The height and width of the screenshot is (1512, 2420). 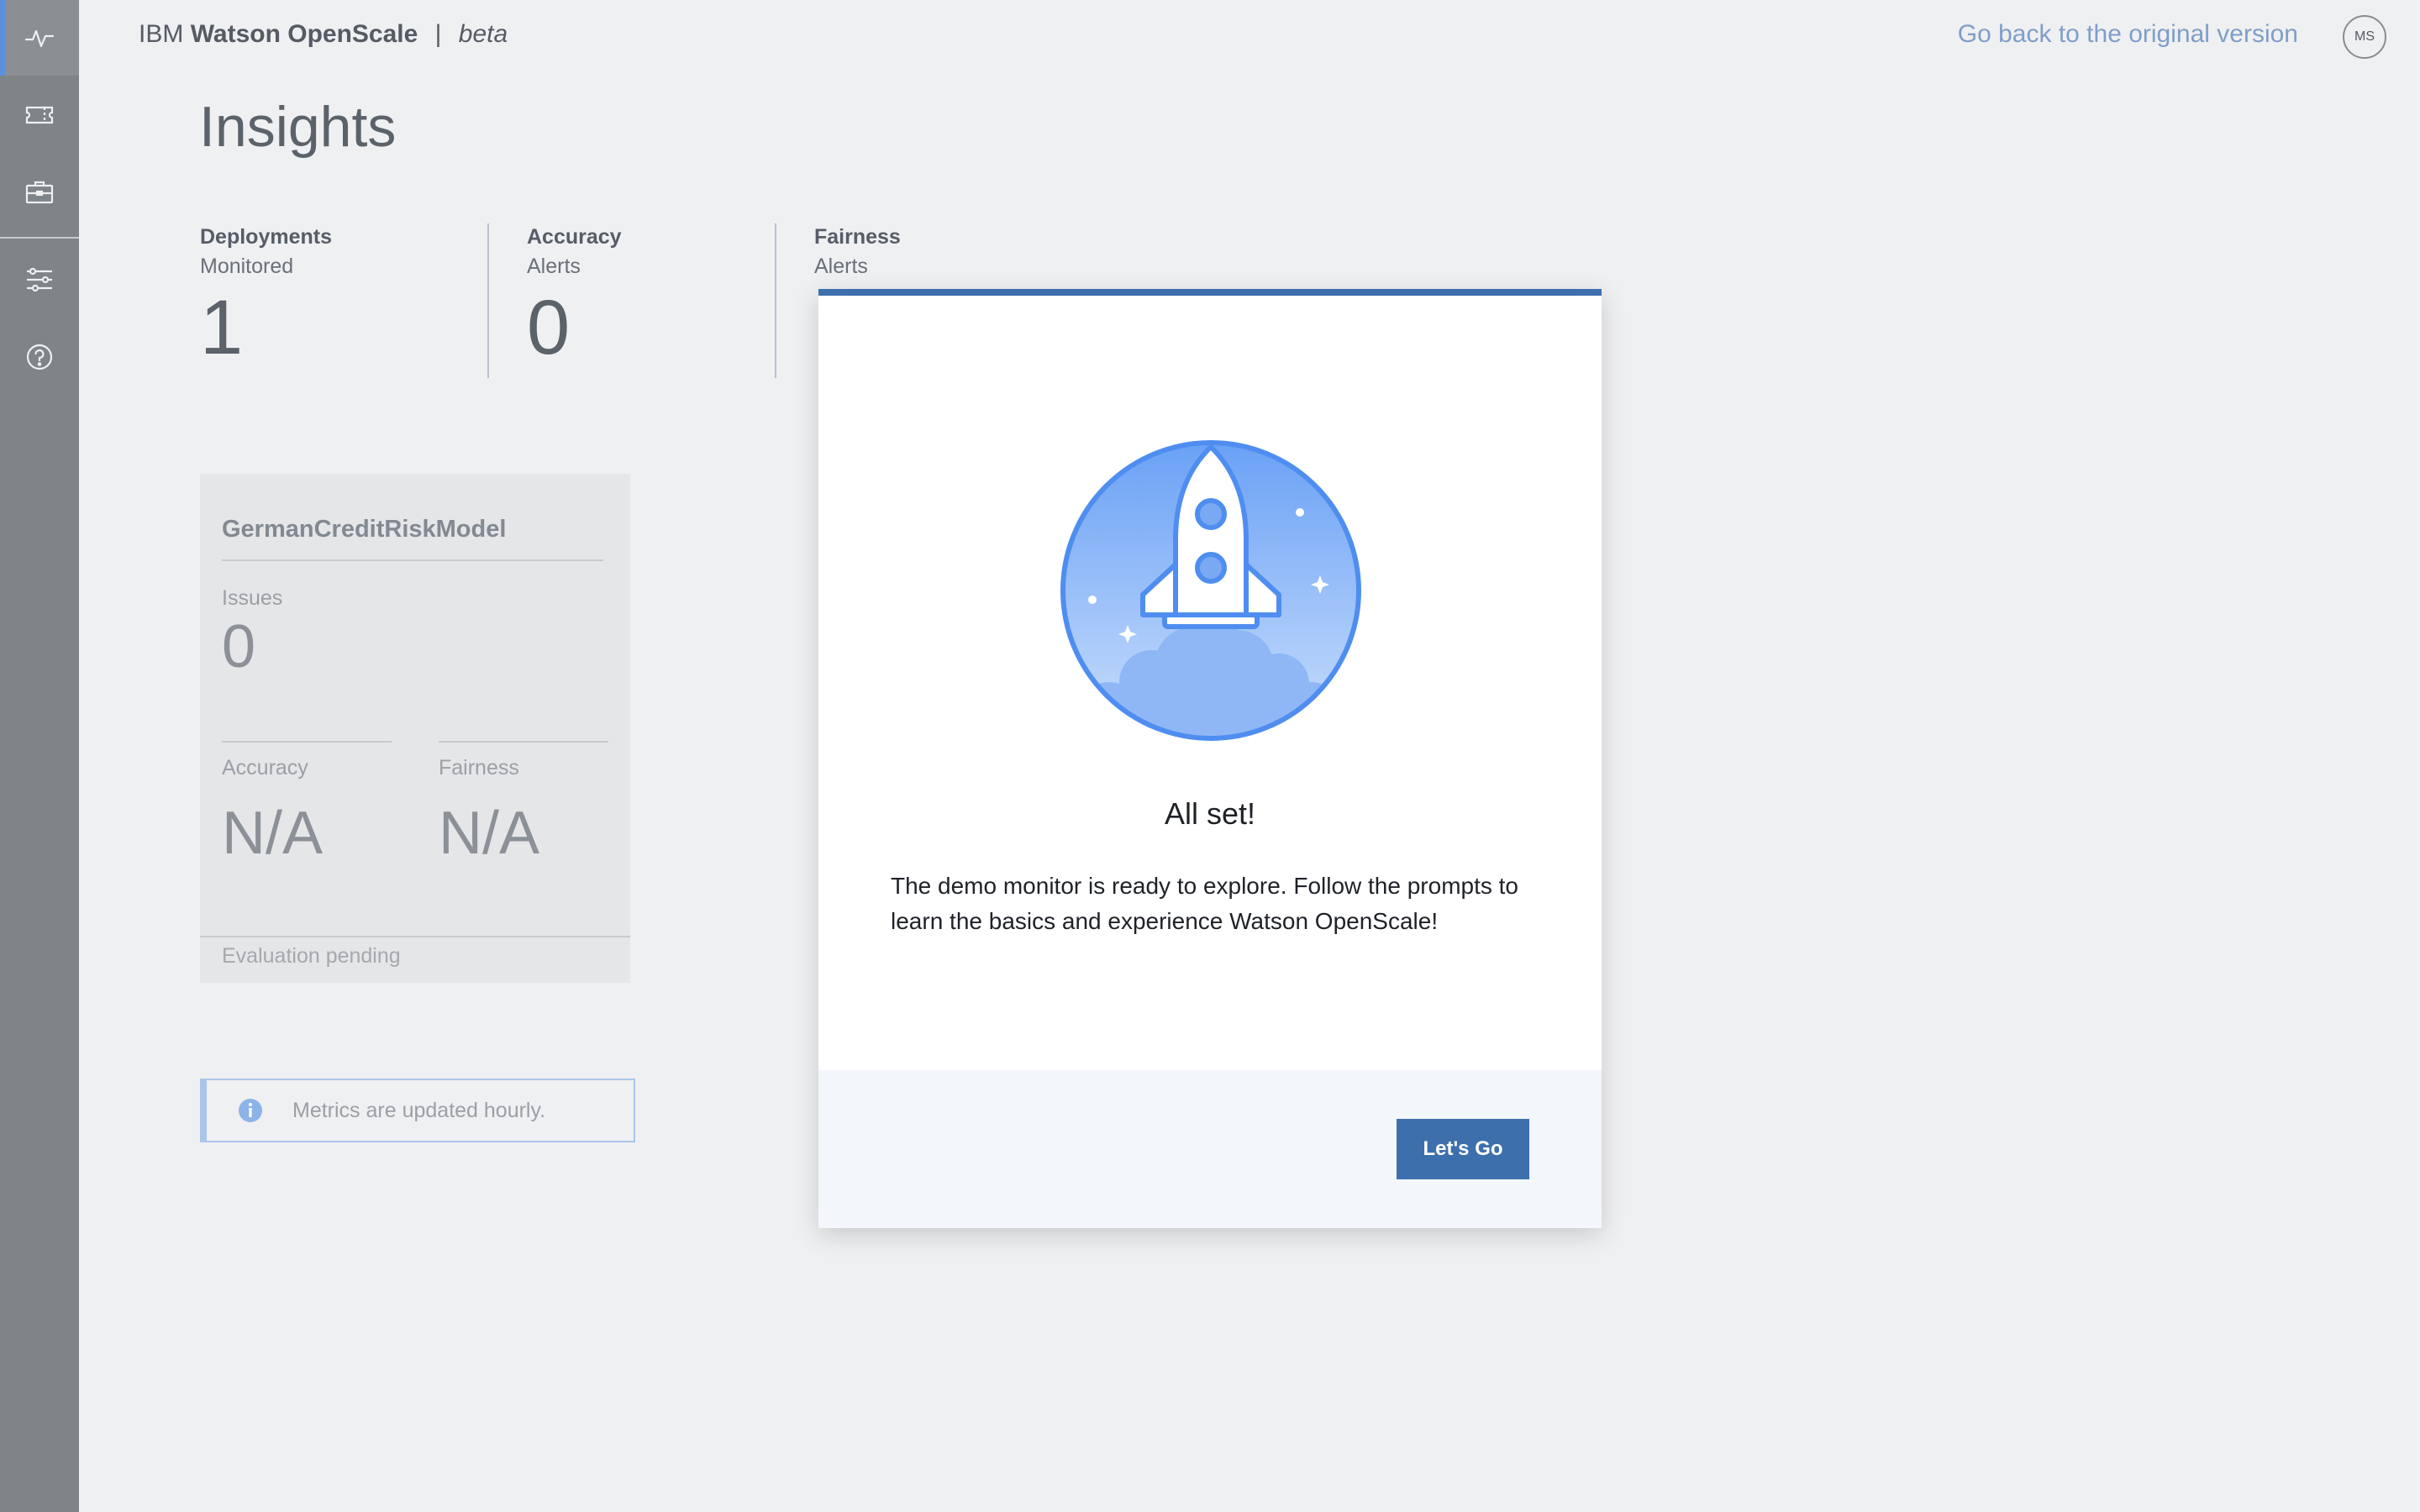 I want to click on accuracy-label: Accuracy, so click(x=265, y=768).